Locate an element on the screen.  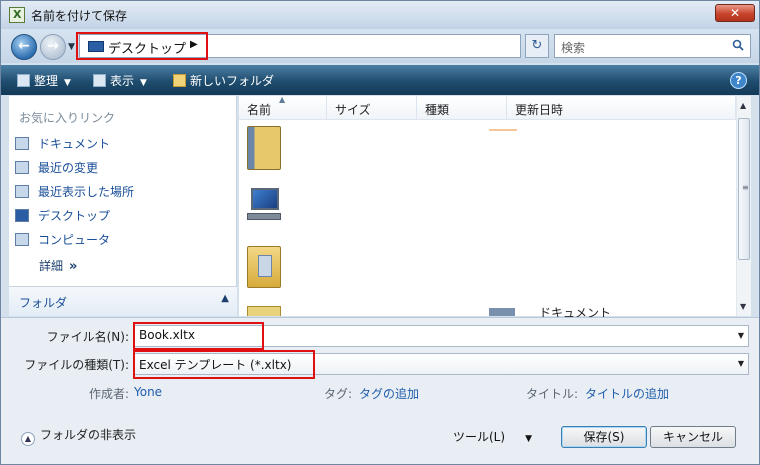
sidebar-item-desktop: デスクトップ is located at coordinates (62, 217).